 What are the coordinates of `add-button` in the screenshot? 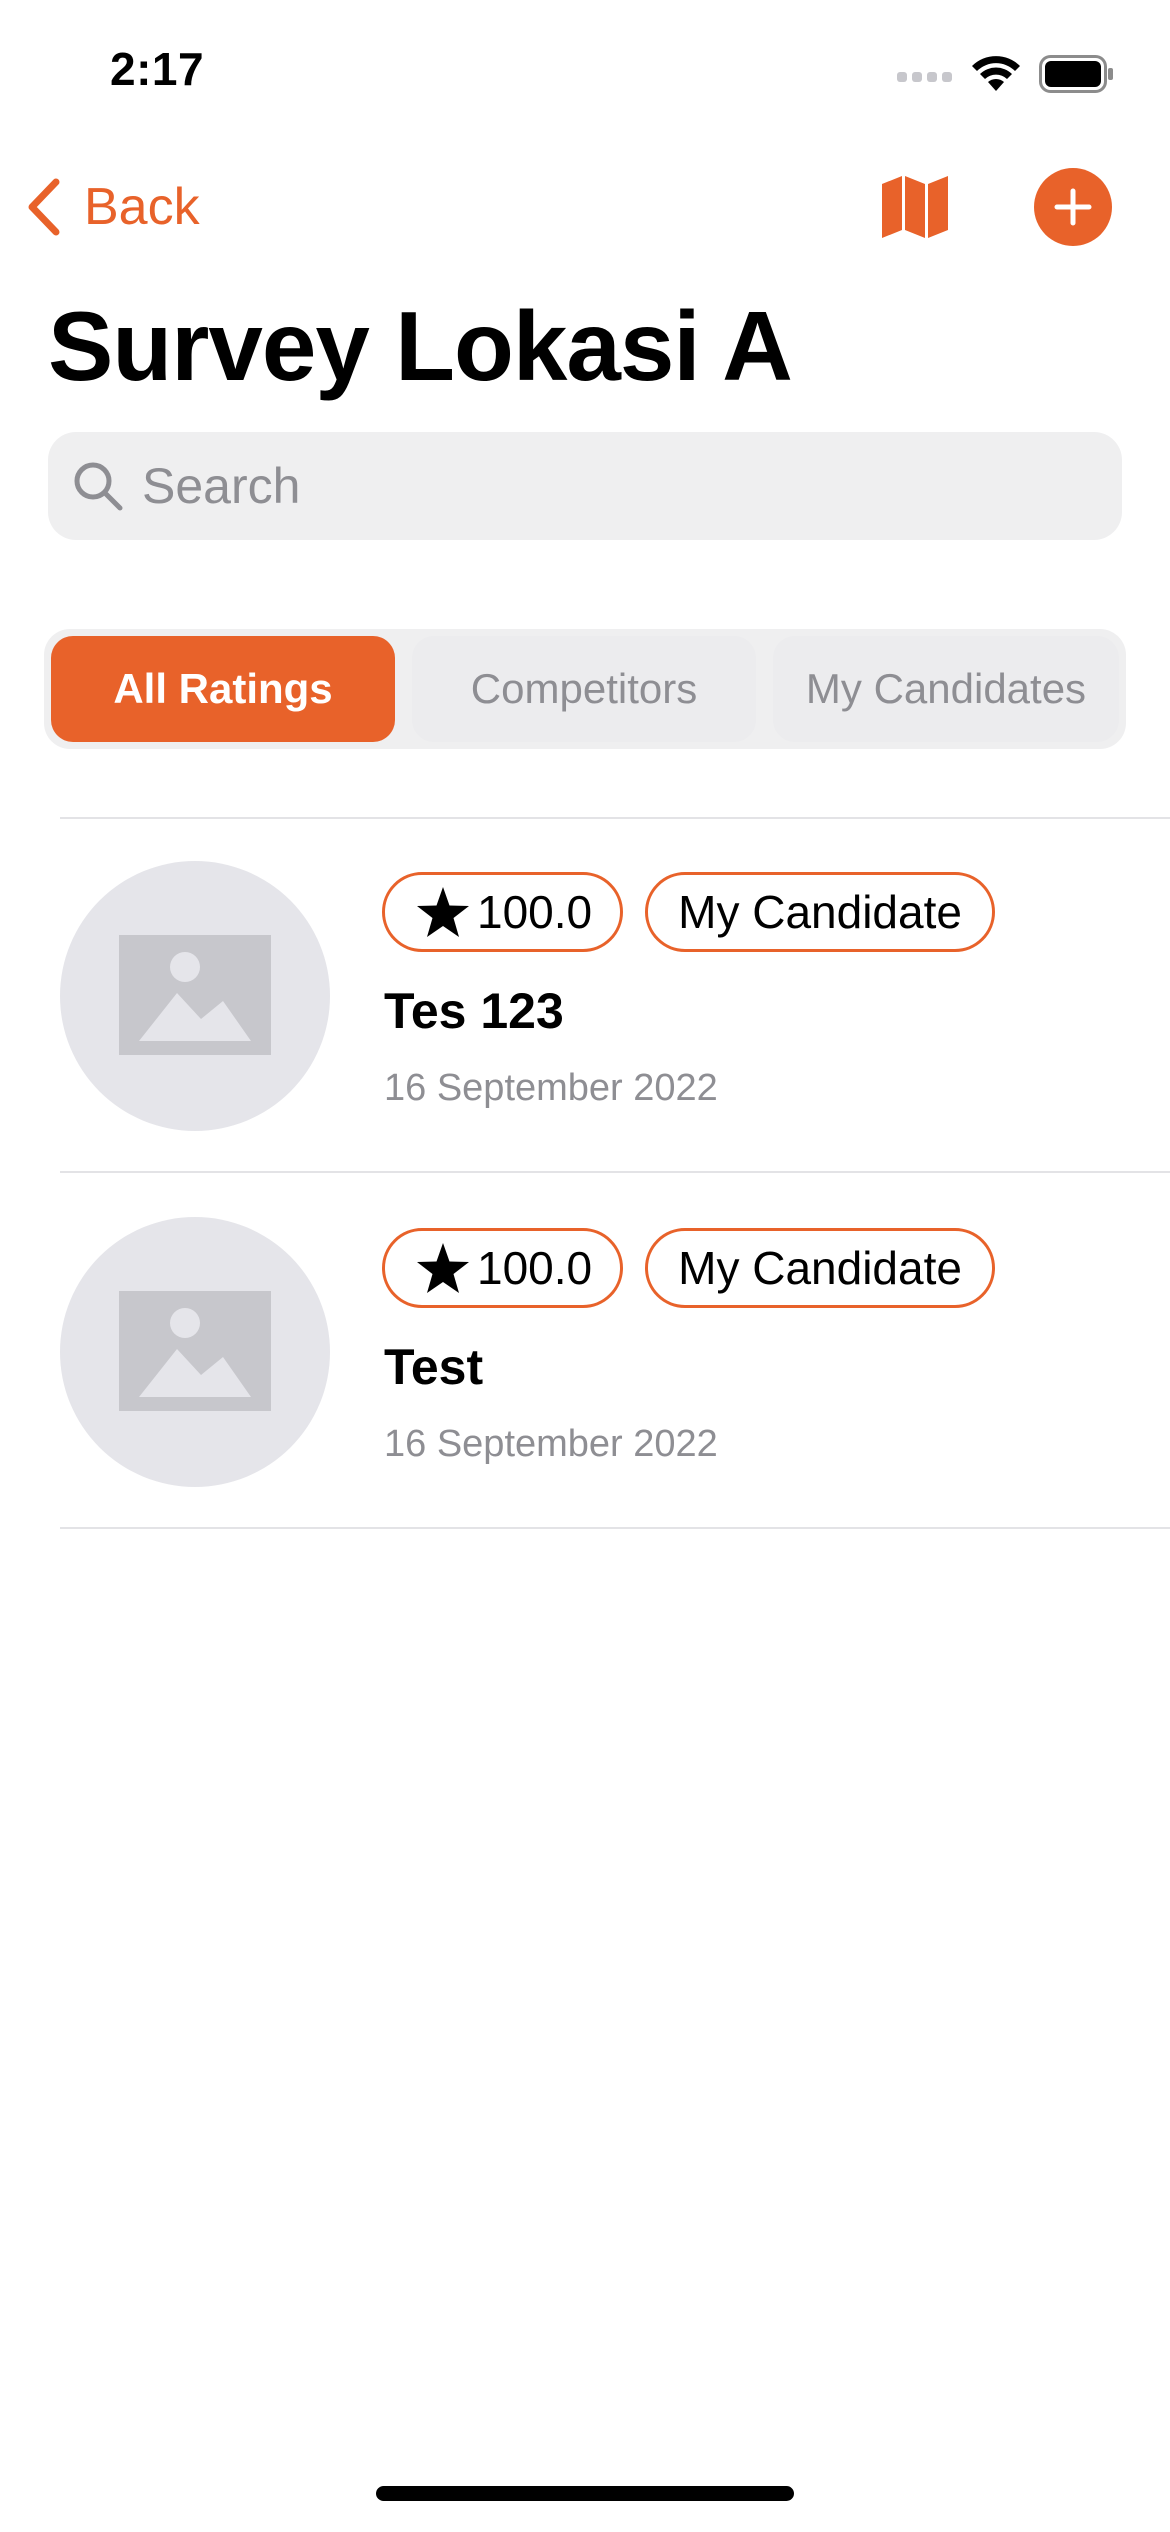 It's located at (1073, 207).